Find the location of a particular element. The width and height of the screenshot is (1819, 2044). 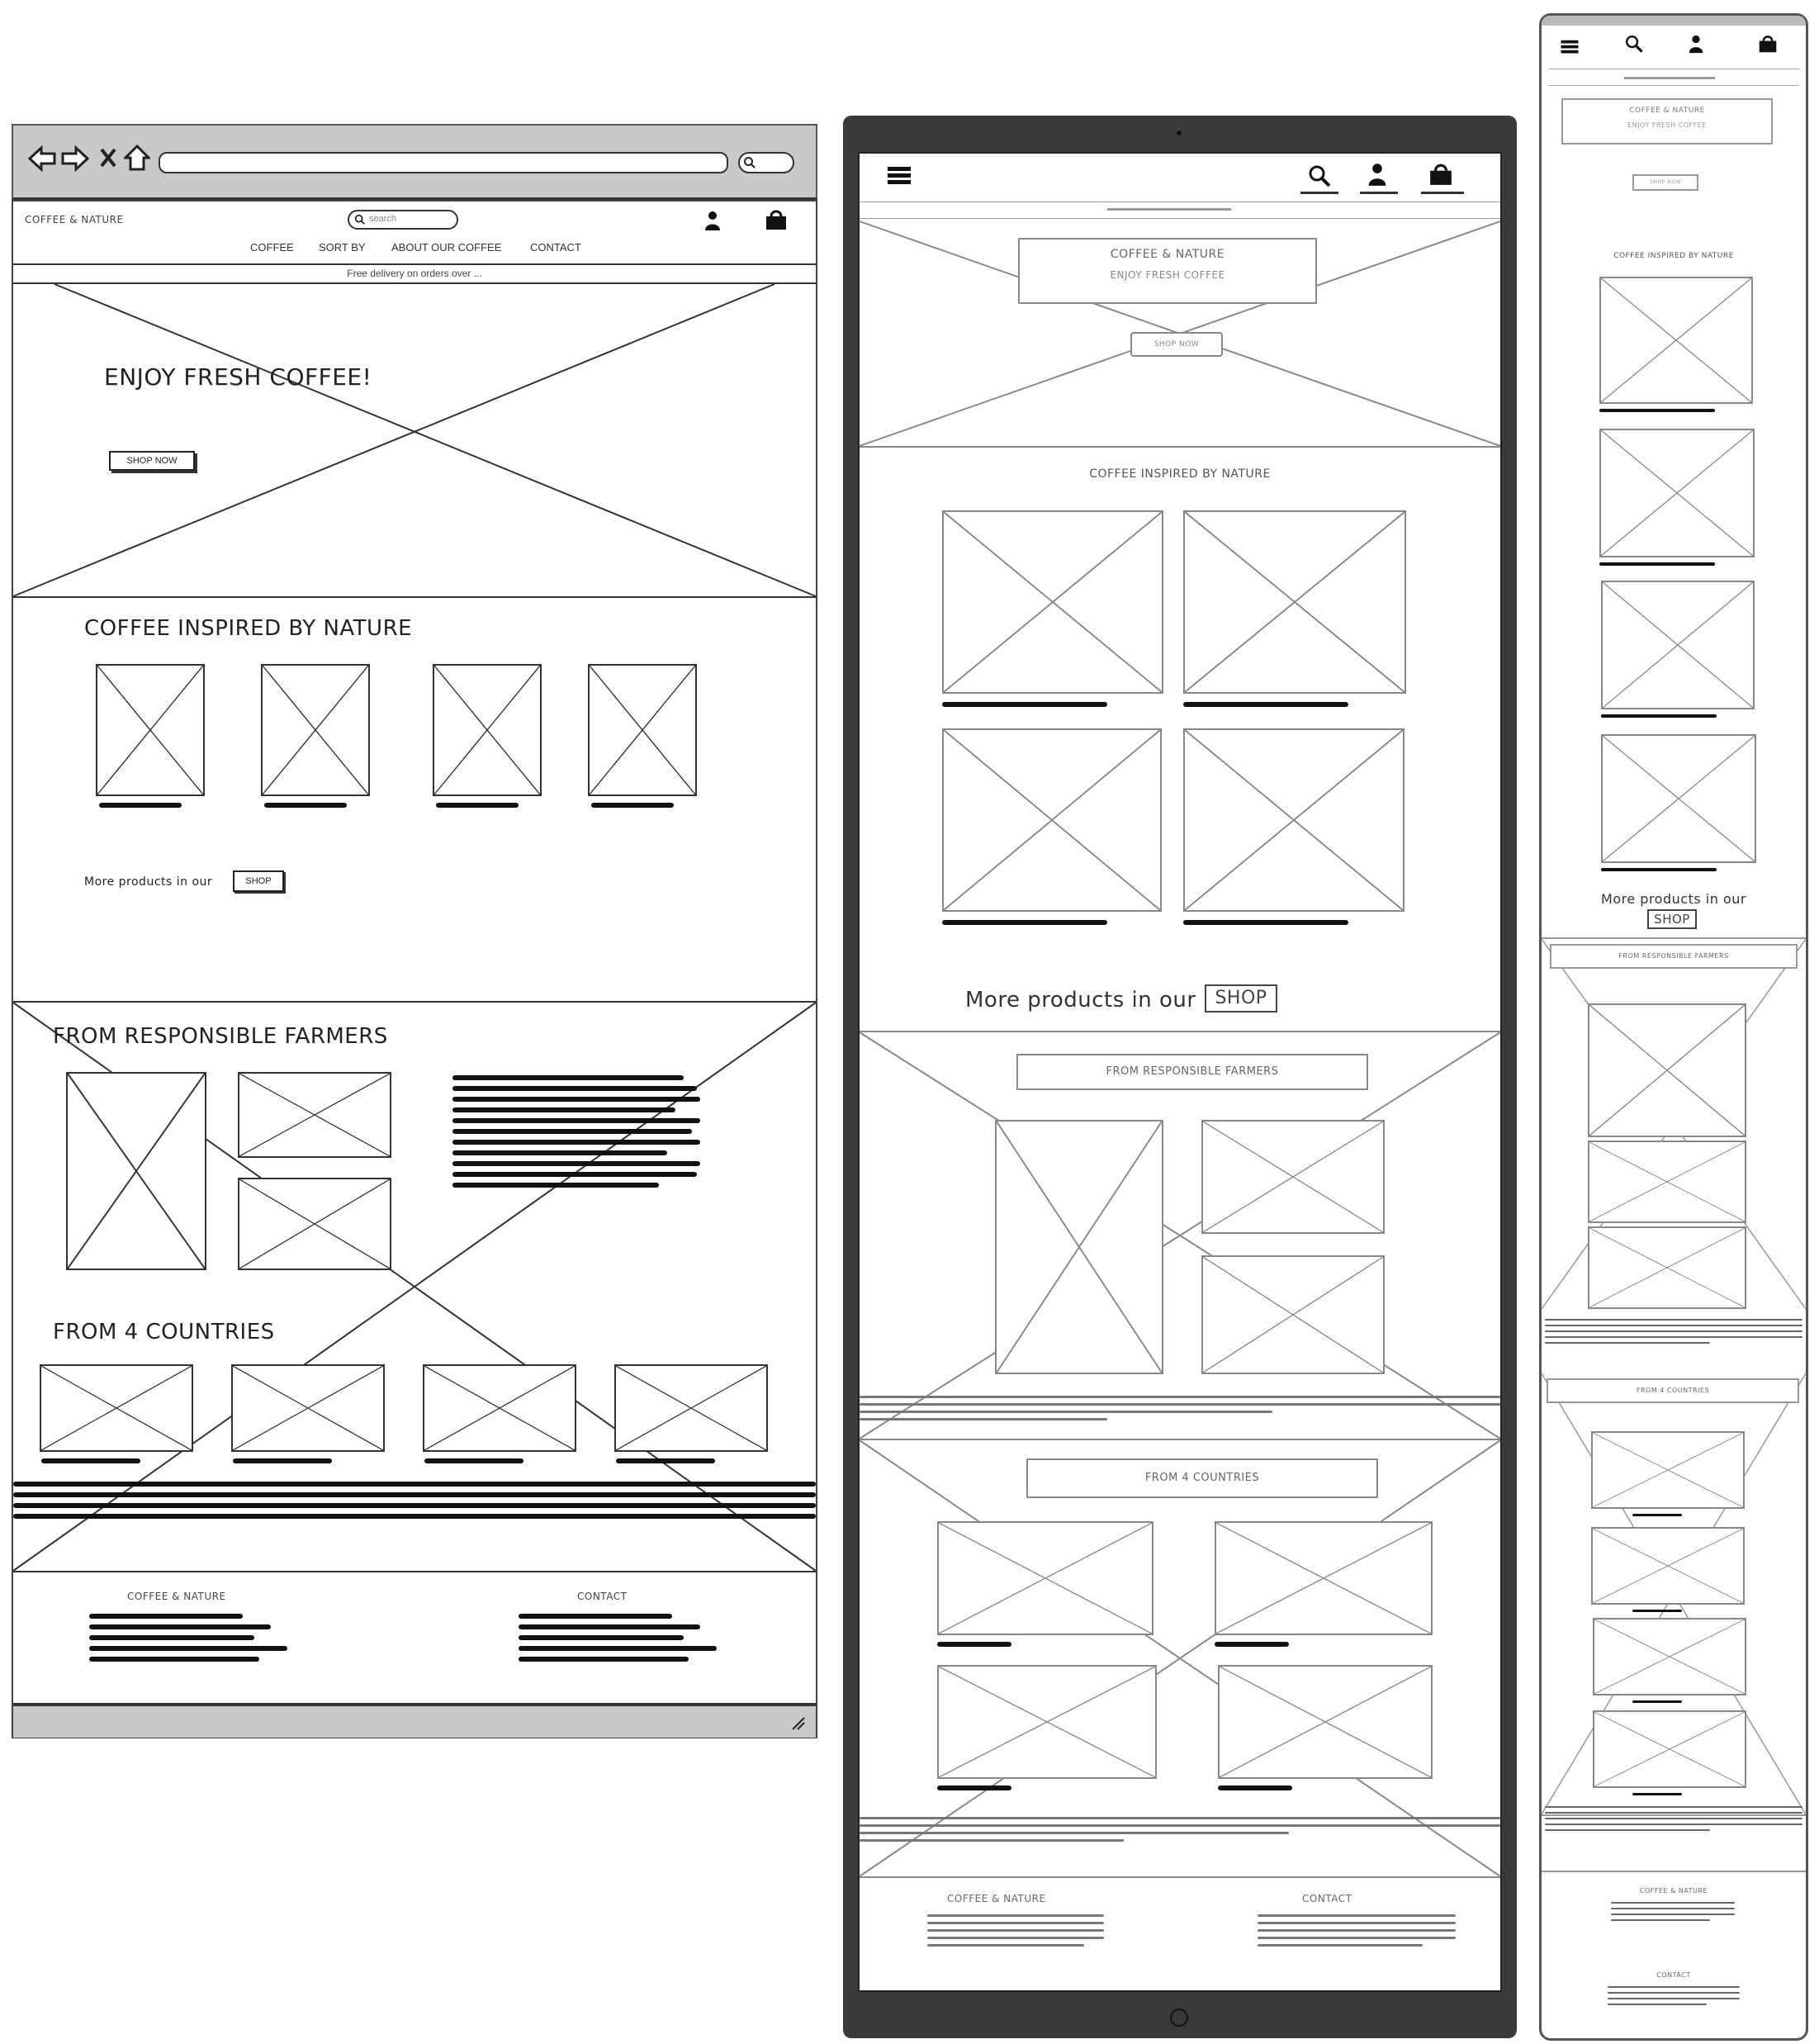

home-button-icon is located at coordinates (1179, 2017).